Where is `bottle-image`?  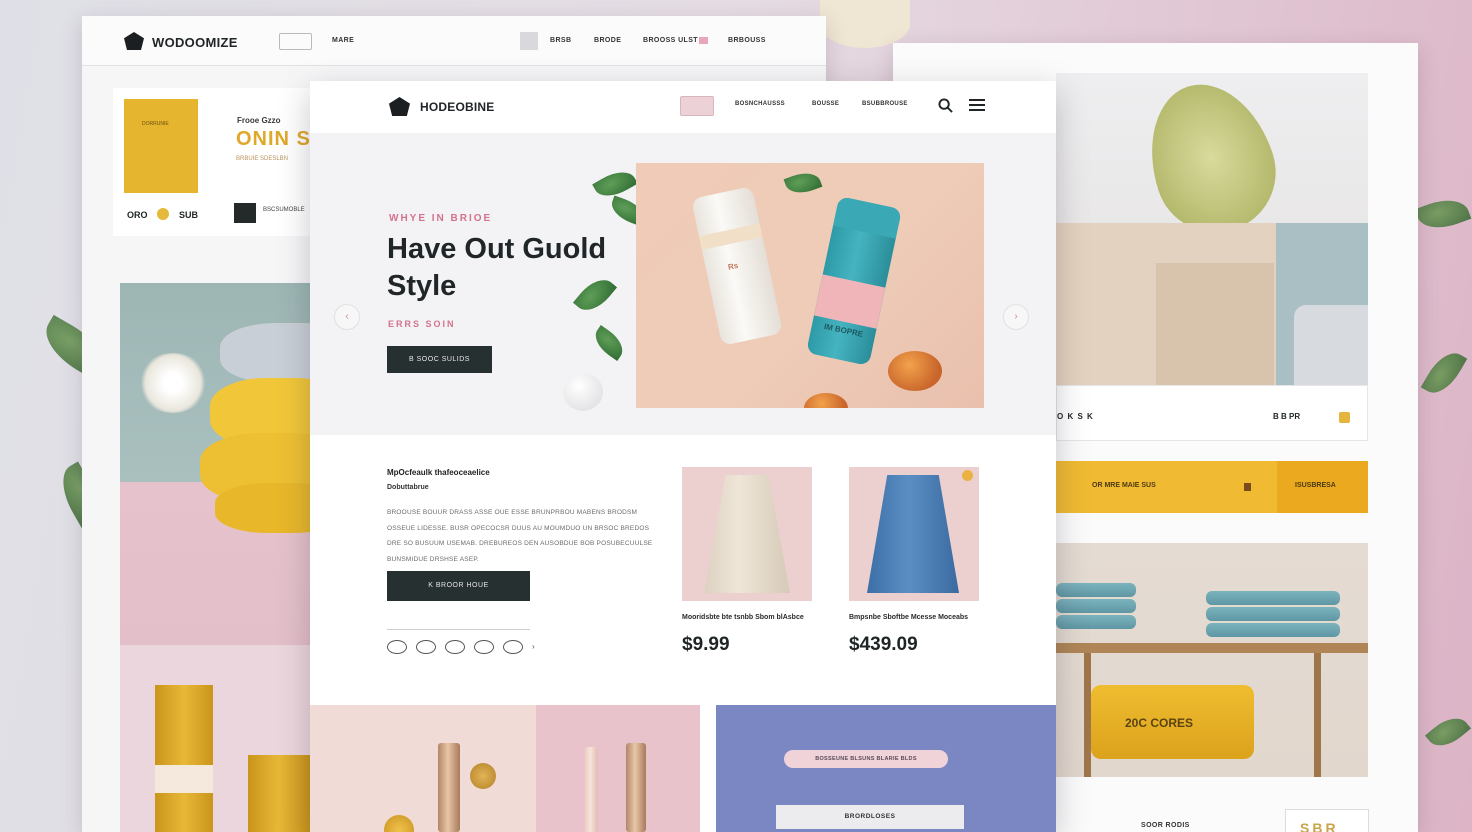
bottle-image is located at coordinates (449, 787).